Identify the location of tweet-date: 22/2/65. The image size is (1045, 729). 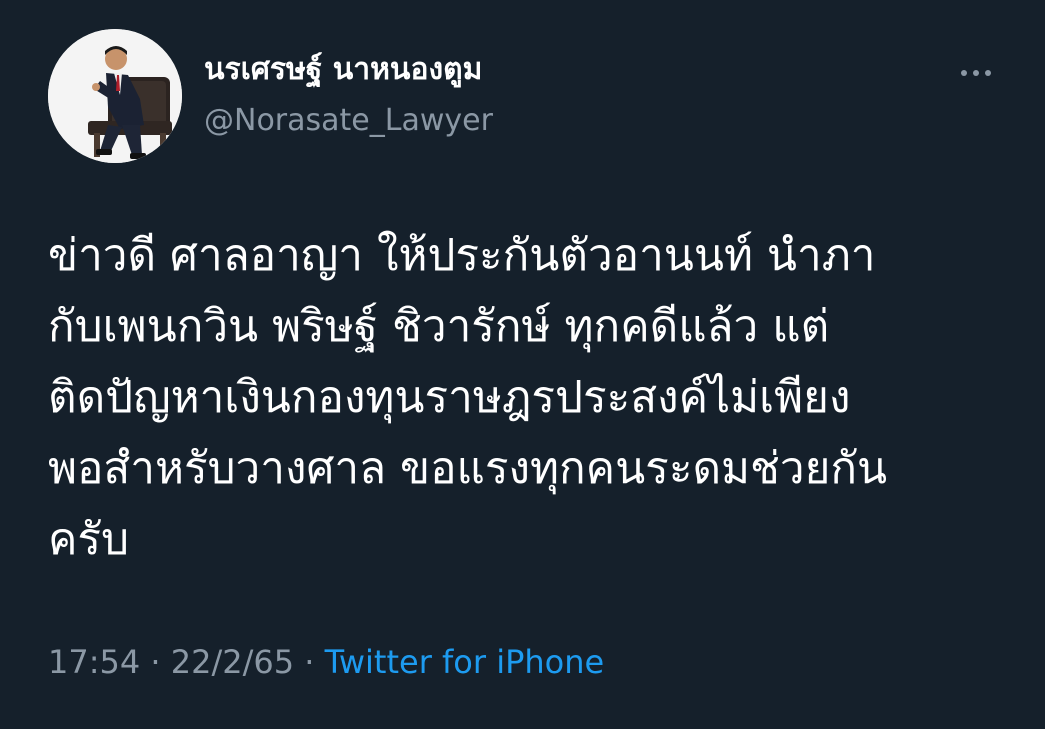
(232, 662).